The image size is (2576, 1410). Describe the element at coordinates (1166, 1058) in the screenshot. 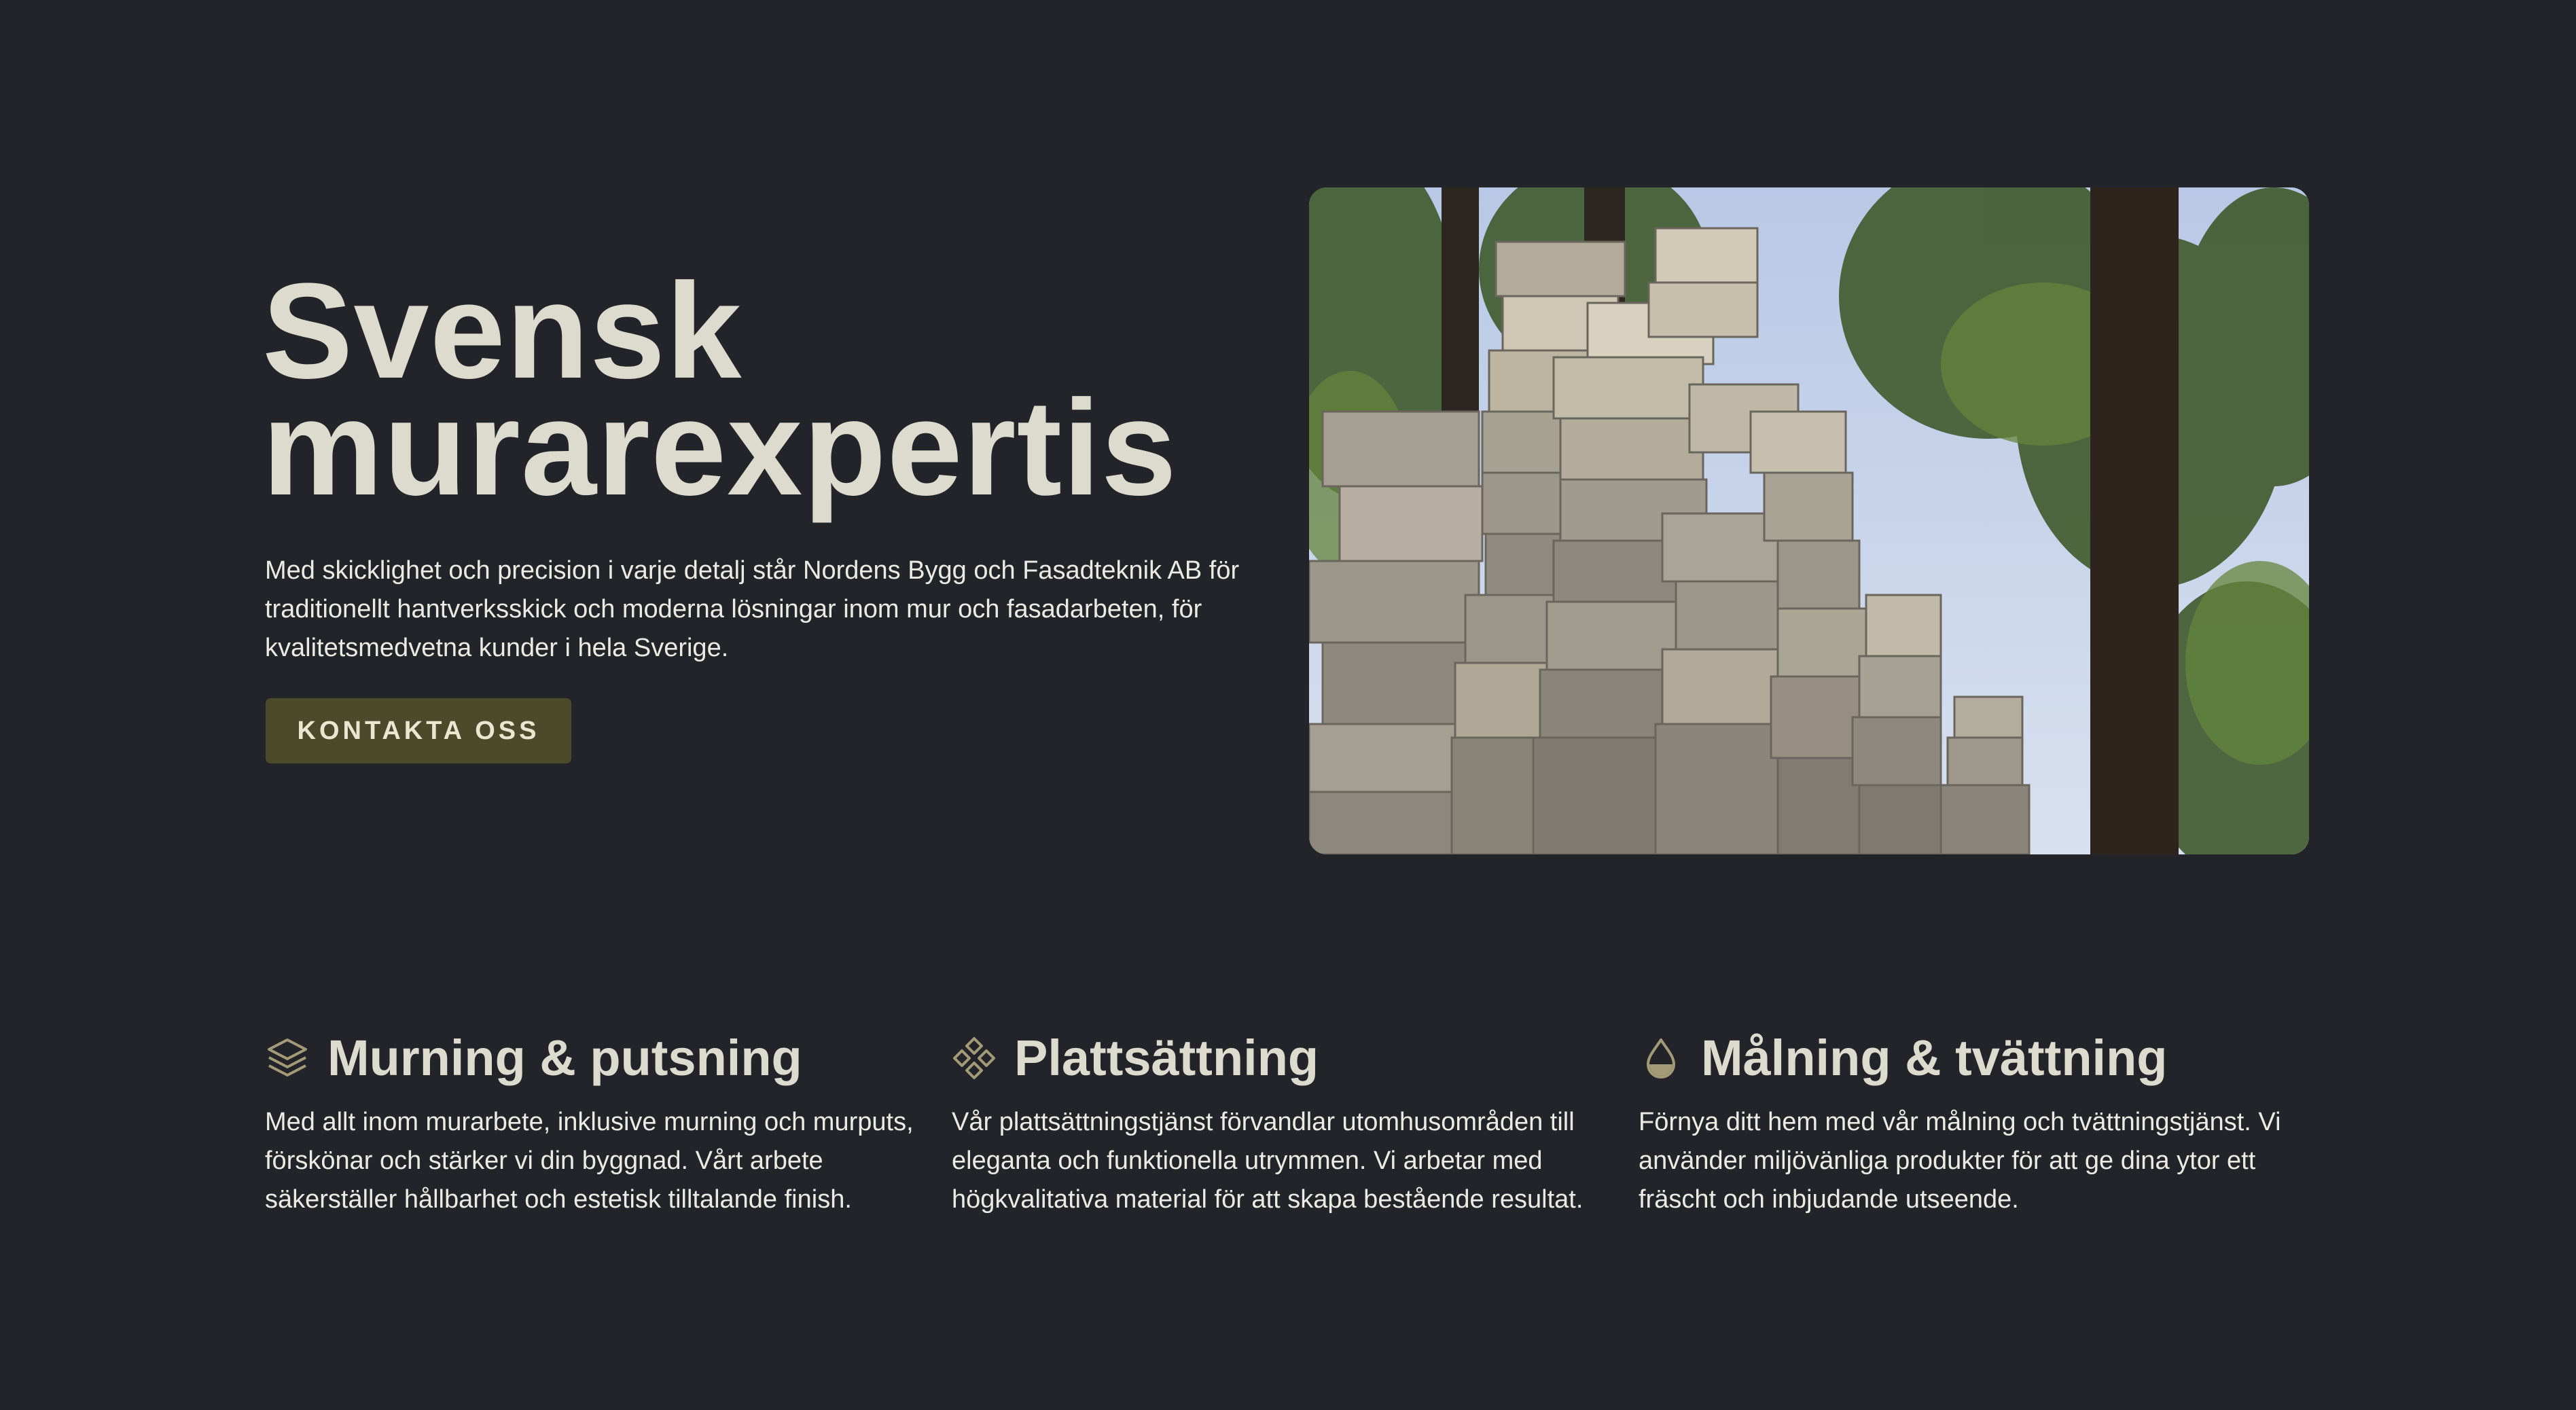

I see `service-title: Plattsättning` at that location.